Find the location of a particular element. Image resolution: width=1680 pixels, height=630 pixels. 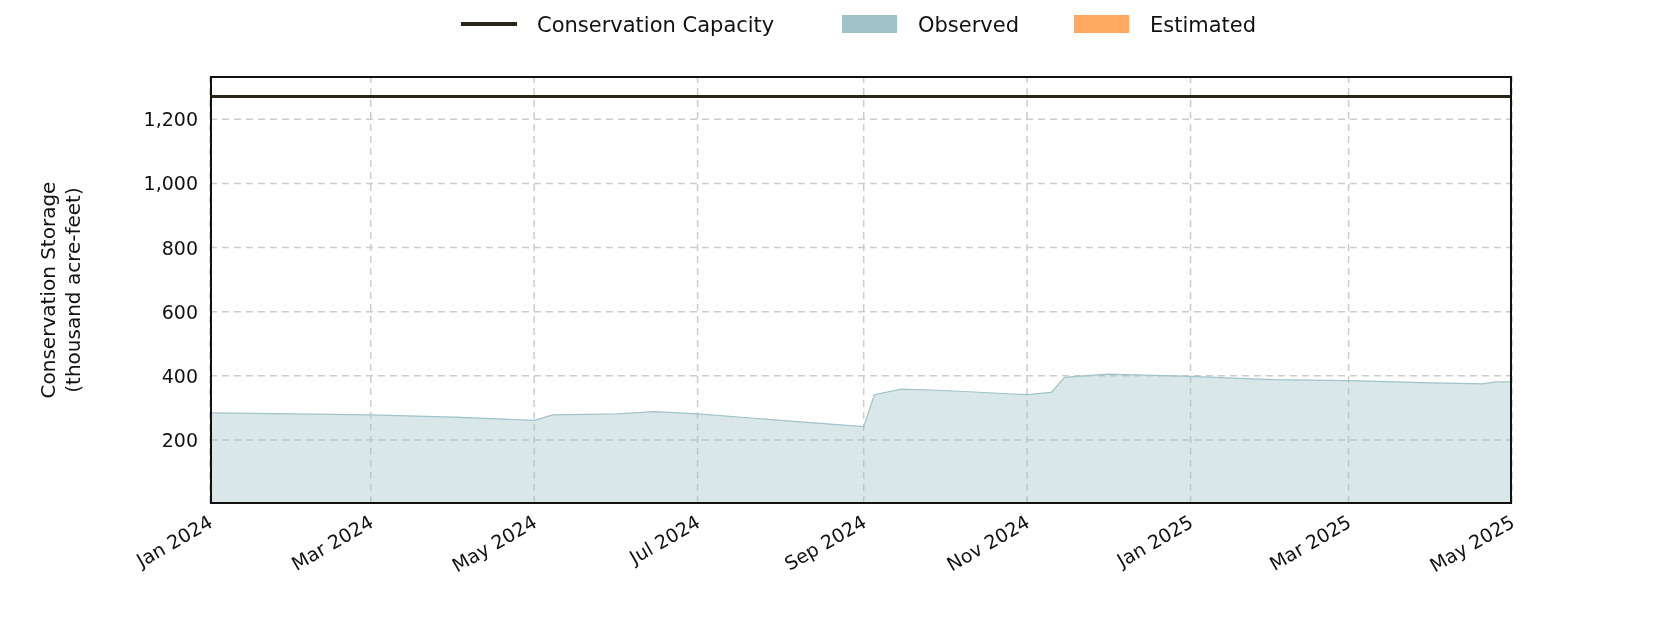

y-tick-label: 800 is located at coordinates (179, 247).